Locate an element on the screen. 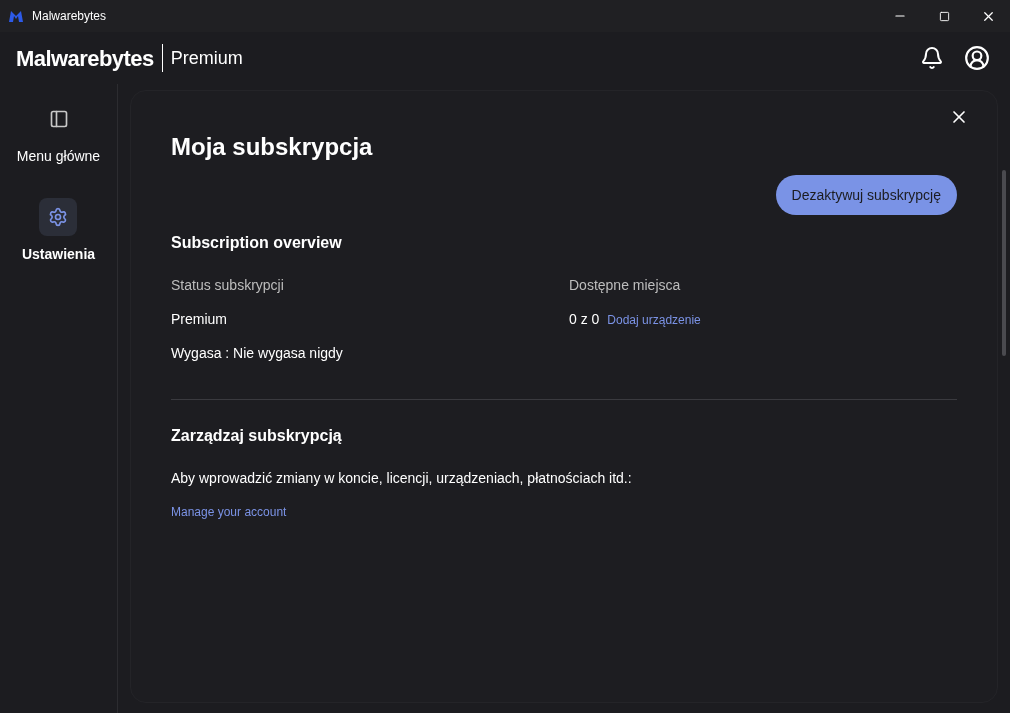  sidebar-item: Ustawienia is located at coordinates (58, 231).